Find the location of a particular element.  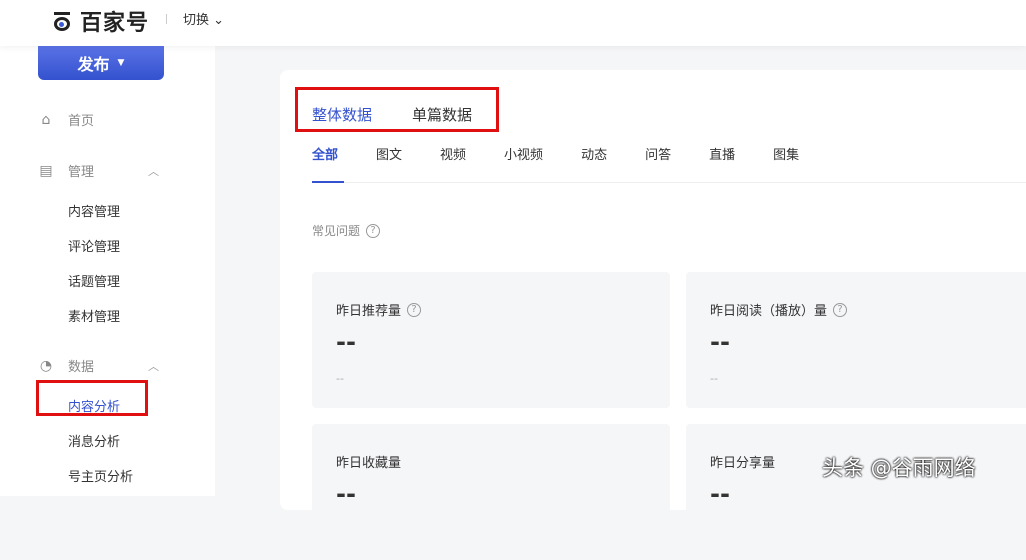

faq-link: 常见问题? is located at coordinates (346, 230).